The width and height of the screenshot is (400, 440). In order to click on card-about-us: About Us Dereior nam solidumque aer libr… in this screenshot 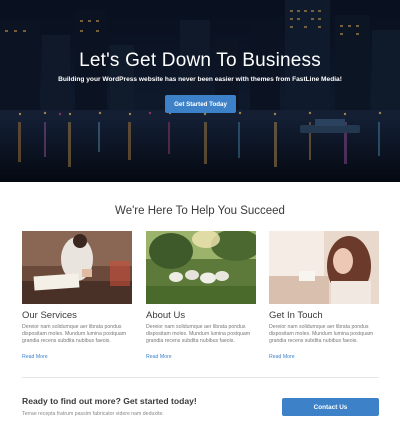, I will do `click(201, 297)`.